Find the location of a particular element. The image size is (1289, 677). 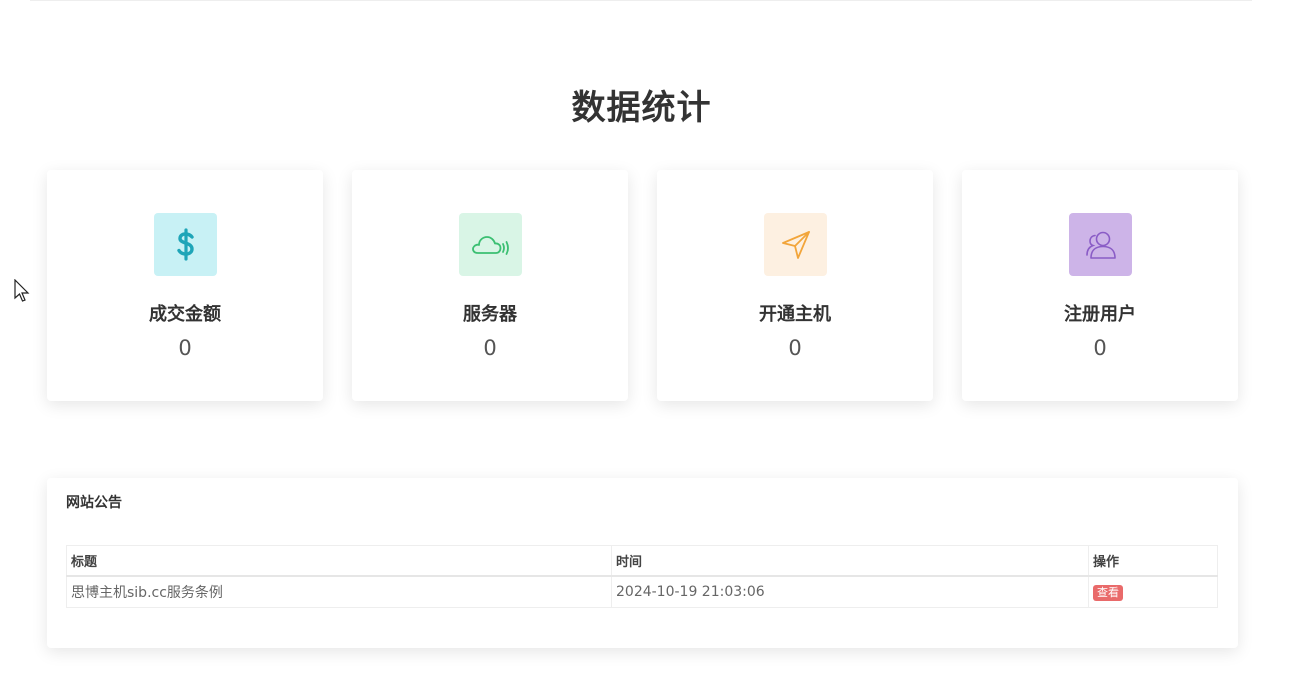

top-divider is located at coordinates (641, 0).